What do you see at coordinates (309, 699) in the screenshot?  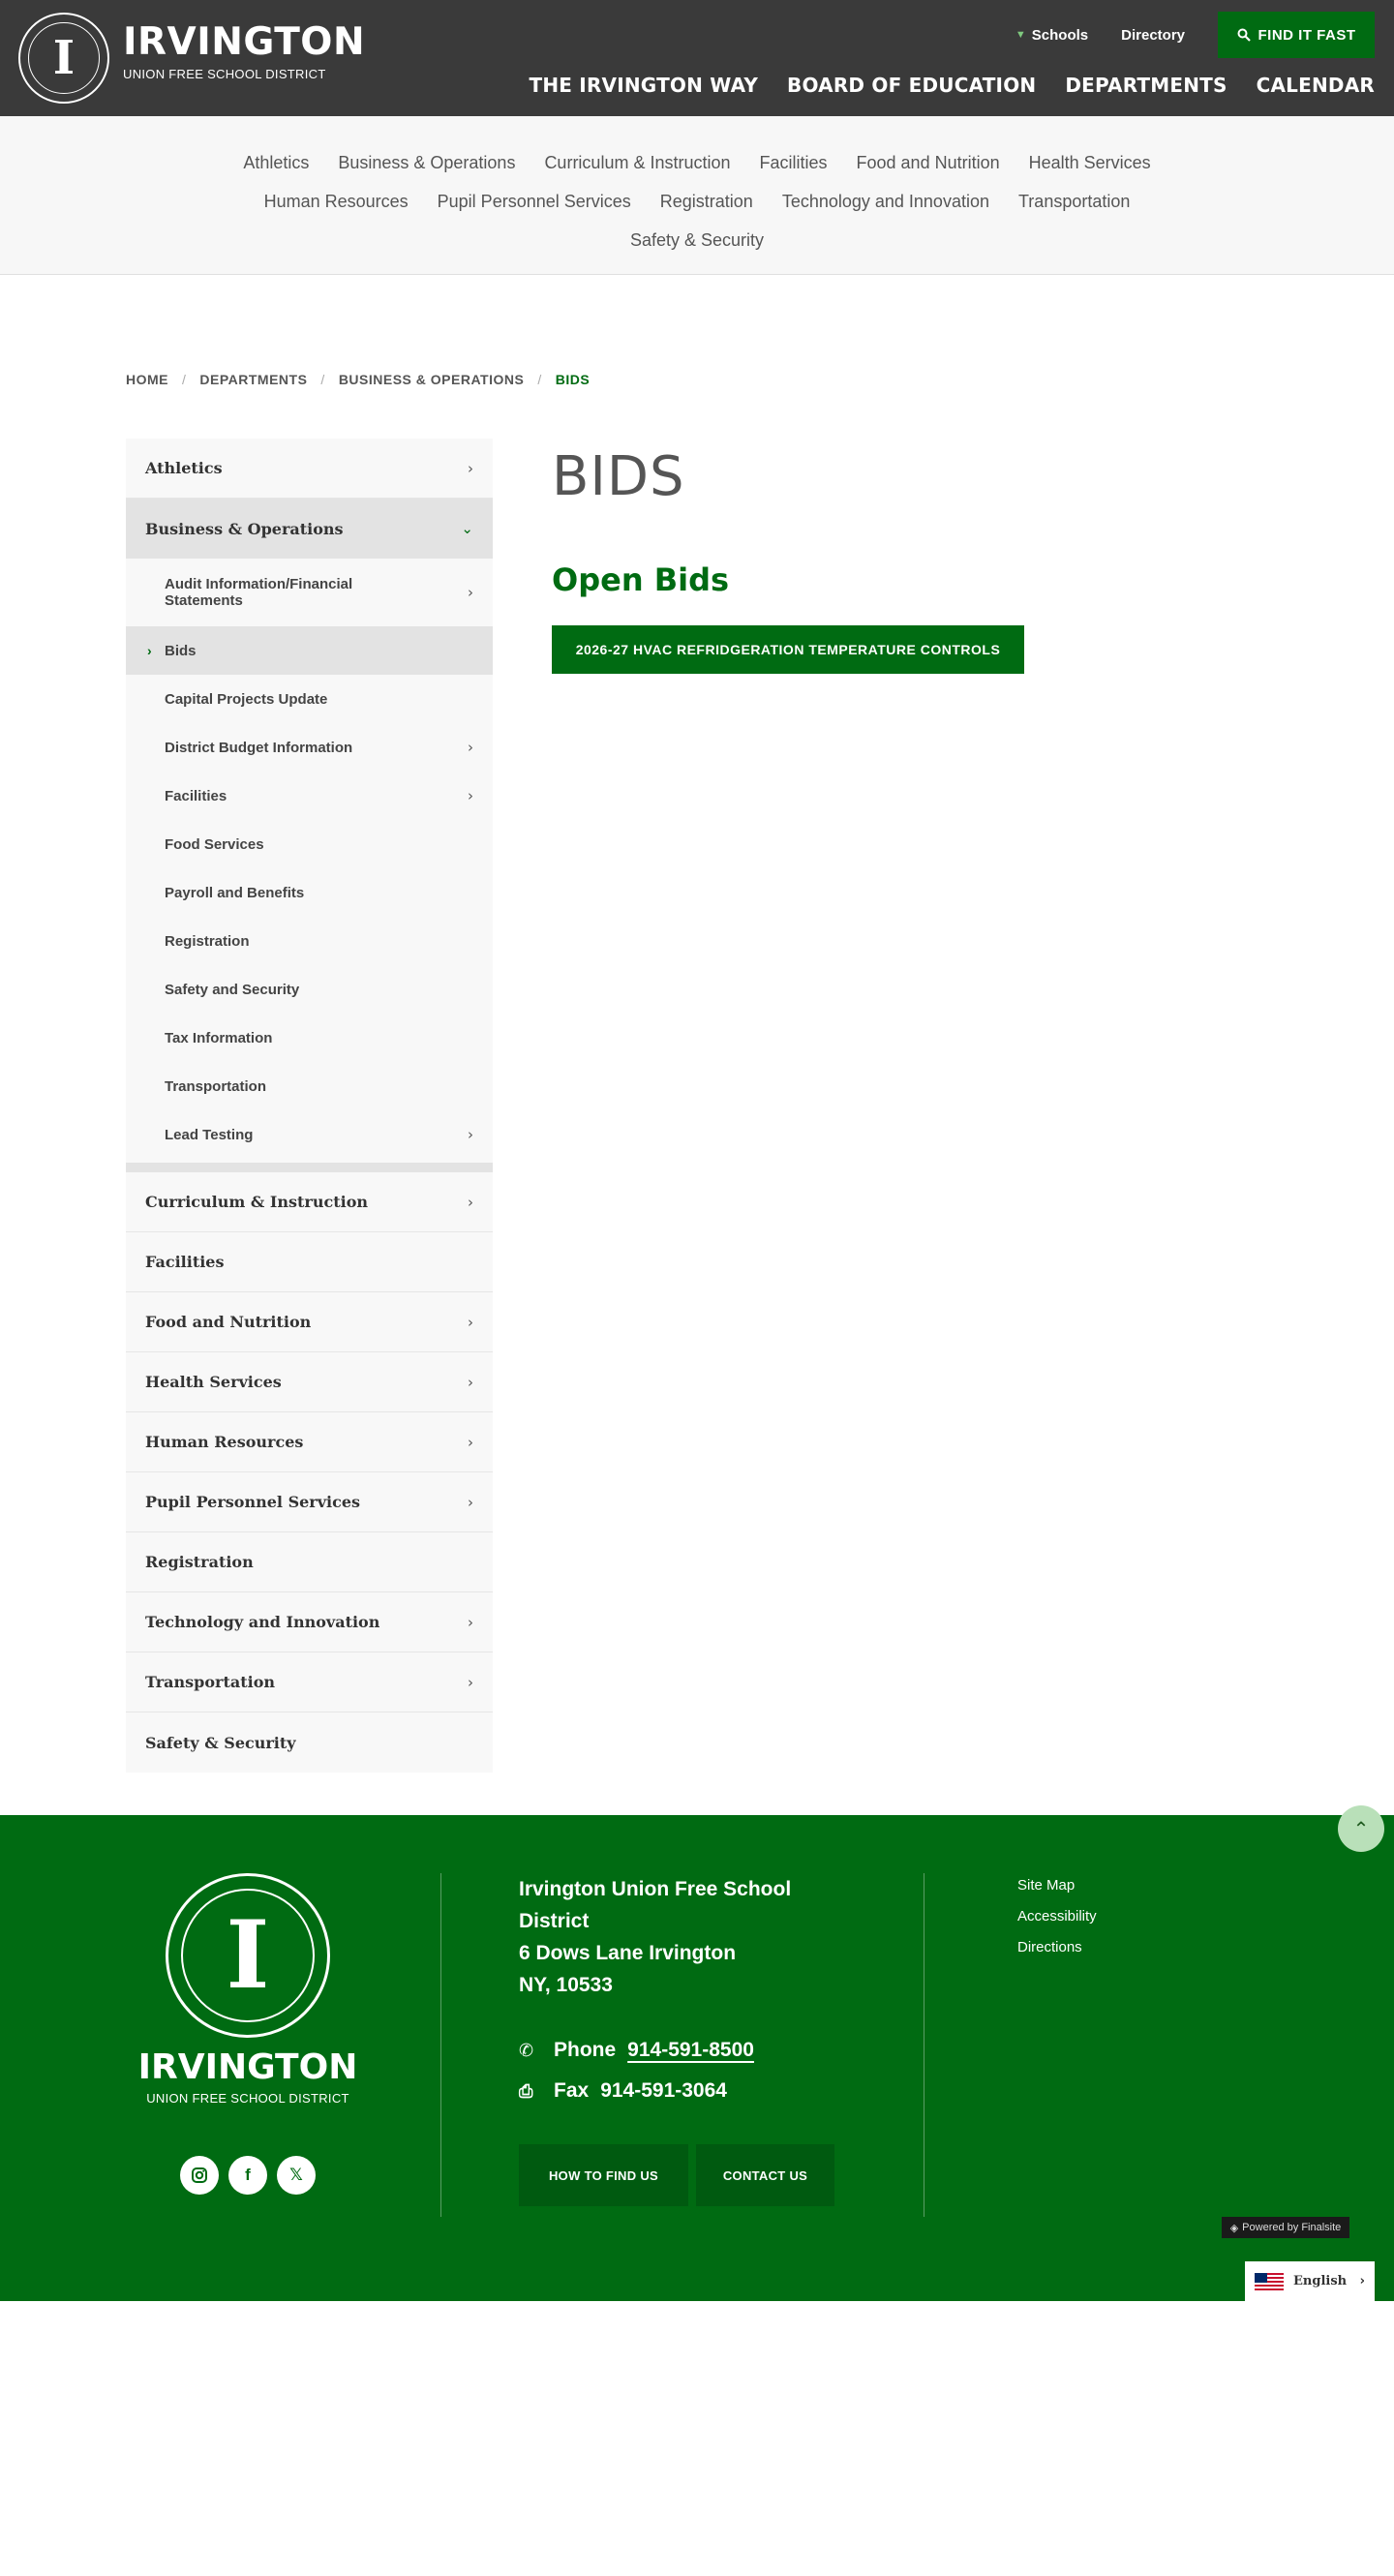 I see `sidebar-subitem-capital-projects: Capital Projects Update` at bounding box center [309, 699].